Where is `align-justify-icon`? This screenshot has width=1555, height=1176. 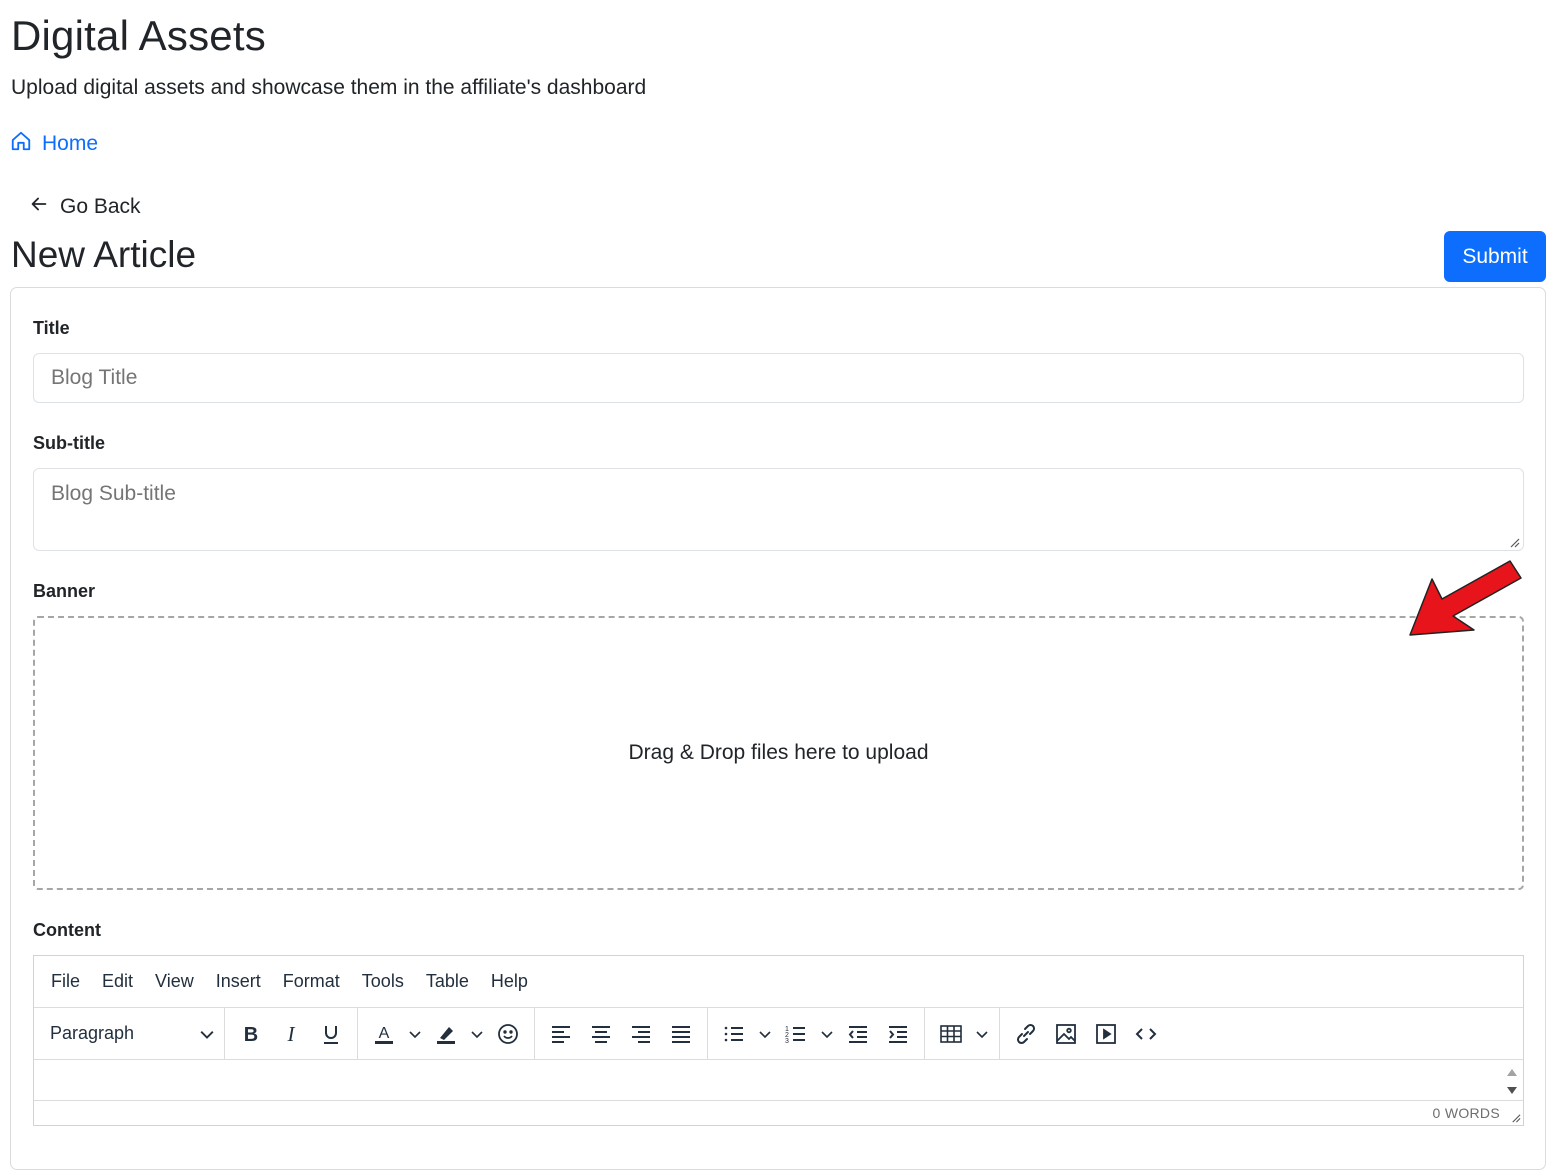 align-justify-icon is located at coordinates (681, 1034).